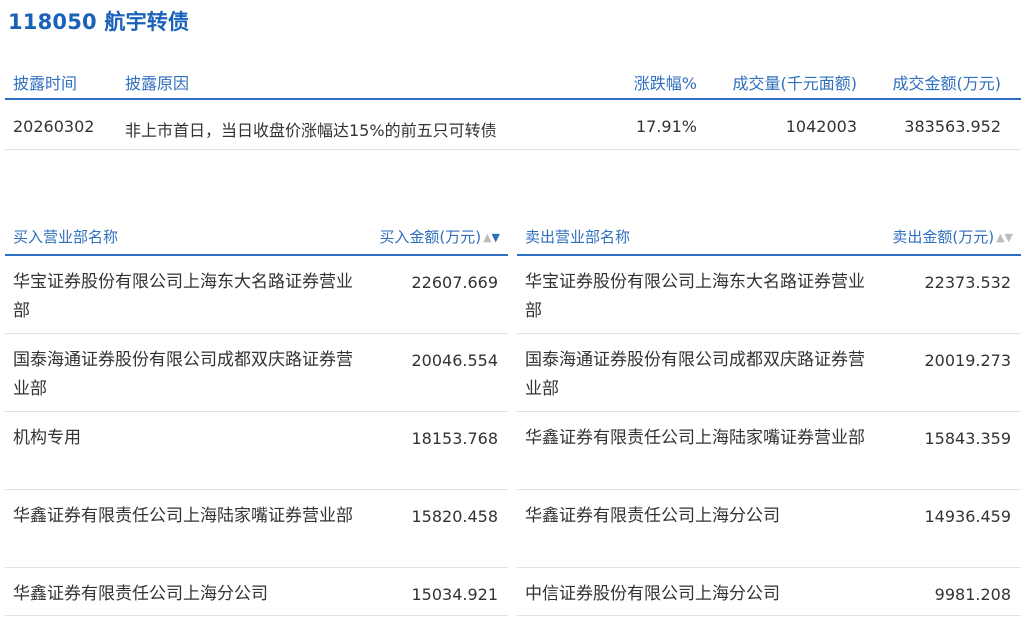 The image size is (1029, 623). What do you see at coordinates (45, 83) in the screenshot?
I see `header-disclosure-date: 披露时间` at bounding box center [45, 83].